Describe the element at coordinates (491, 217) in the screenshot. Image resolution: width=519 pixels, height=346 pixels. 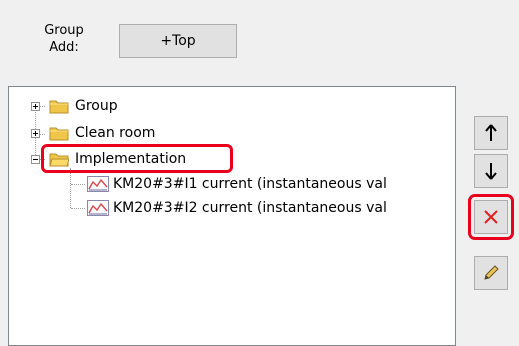
I see `highlight-box-delete` at that location.